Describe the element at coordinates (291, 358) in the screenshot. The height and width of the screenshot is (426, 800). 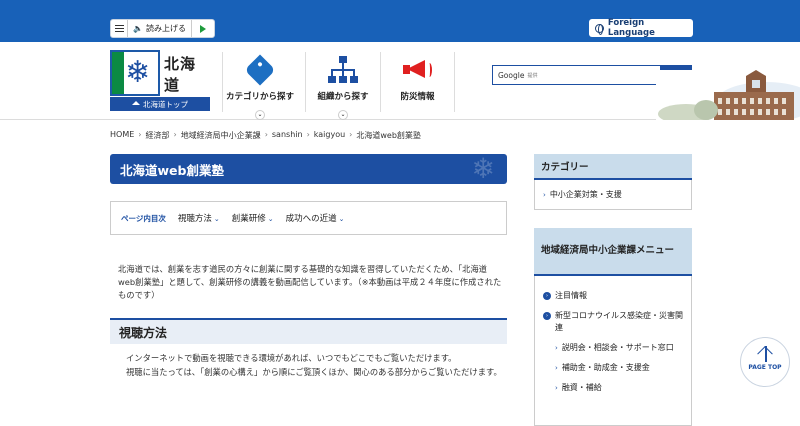
I see `body-paragraph: インターネットで動画を視聴できる環境があれば、いつでもどこでもご覧いただけます。` at that location.